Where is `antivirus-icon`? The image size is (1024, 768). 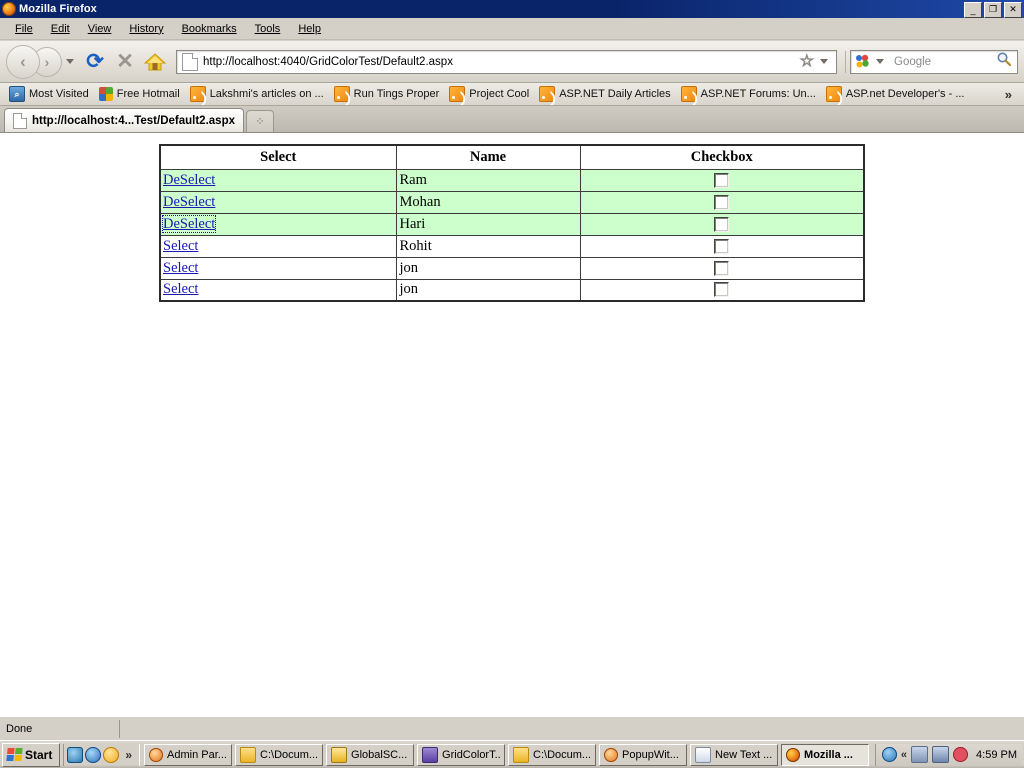
antivirus-icon is located at coordinates (961, 754).